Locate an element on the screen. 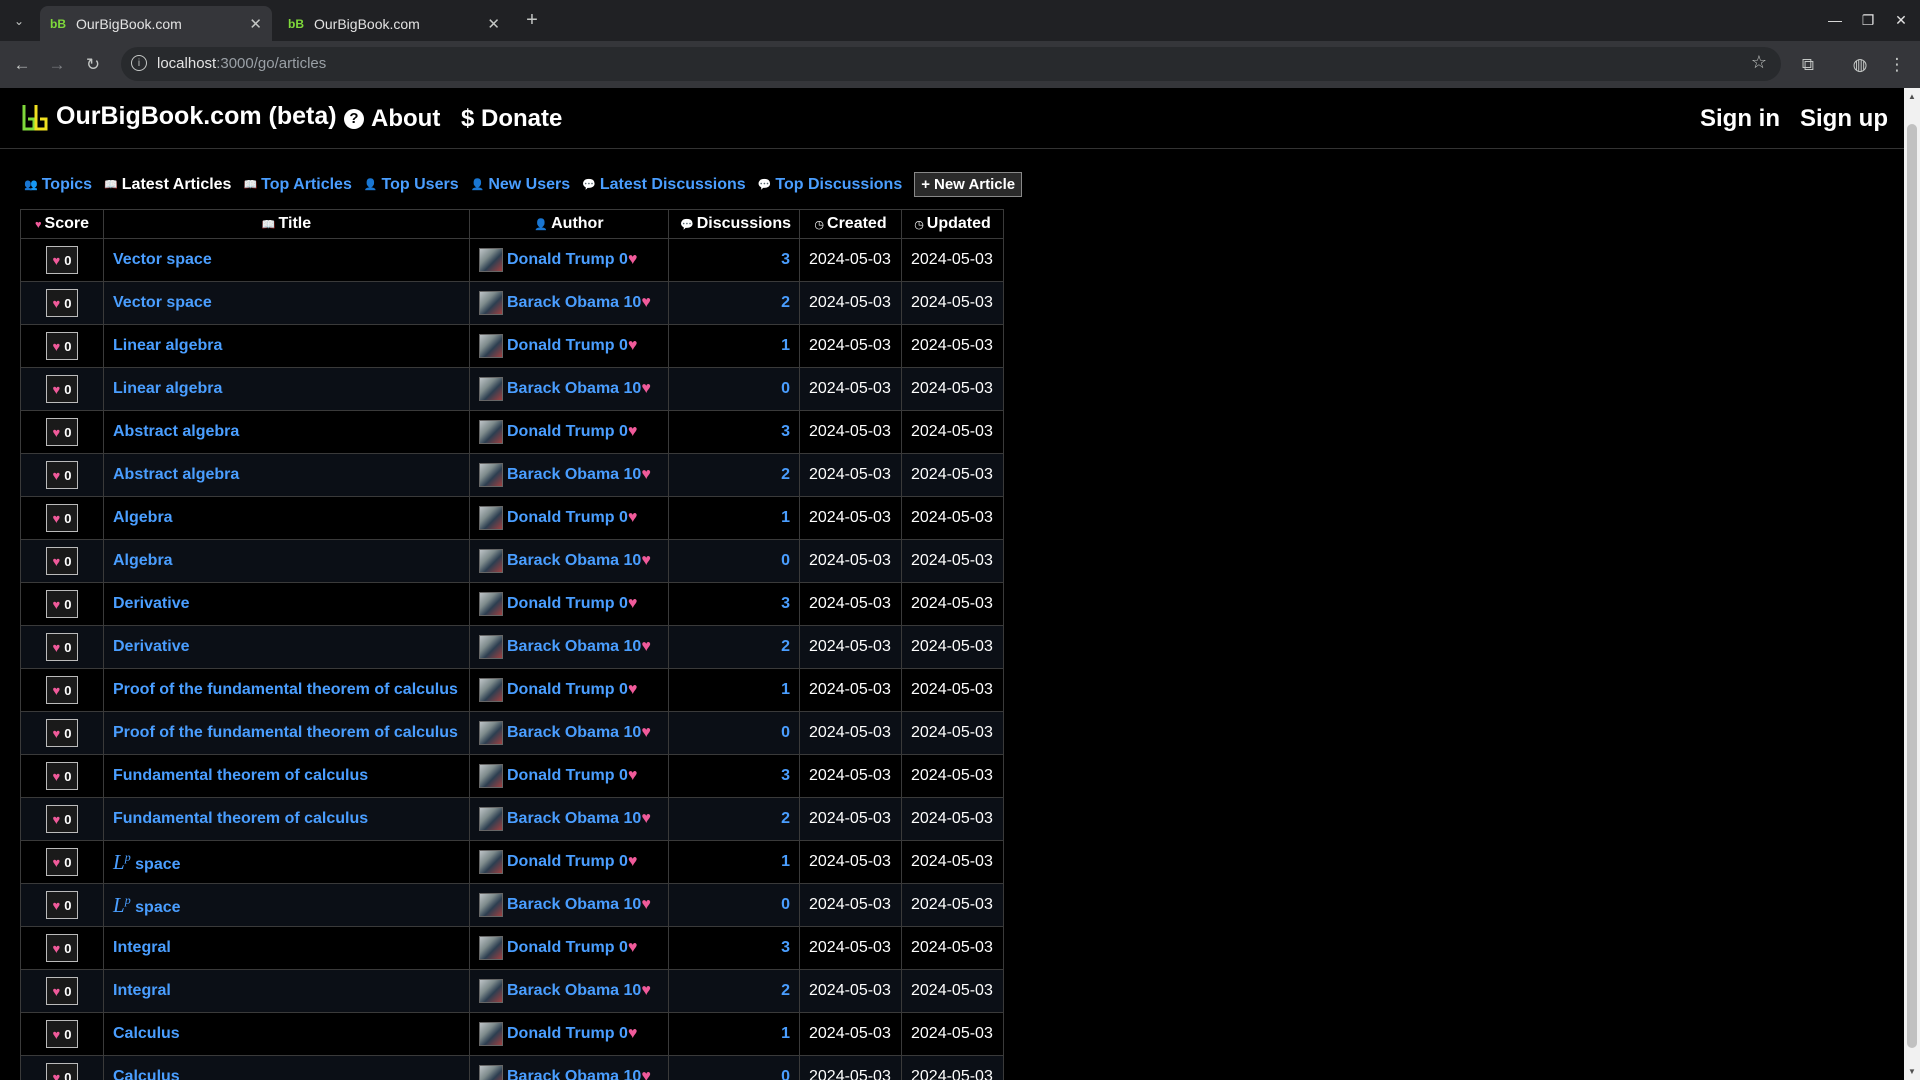 This screenshot has width=1920, height=1080. browser-tab-2: bB OurBigBook.com ✕ is located at coordinates (394, 23).